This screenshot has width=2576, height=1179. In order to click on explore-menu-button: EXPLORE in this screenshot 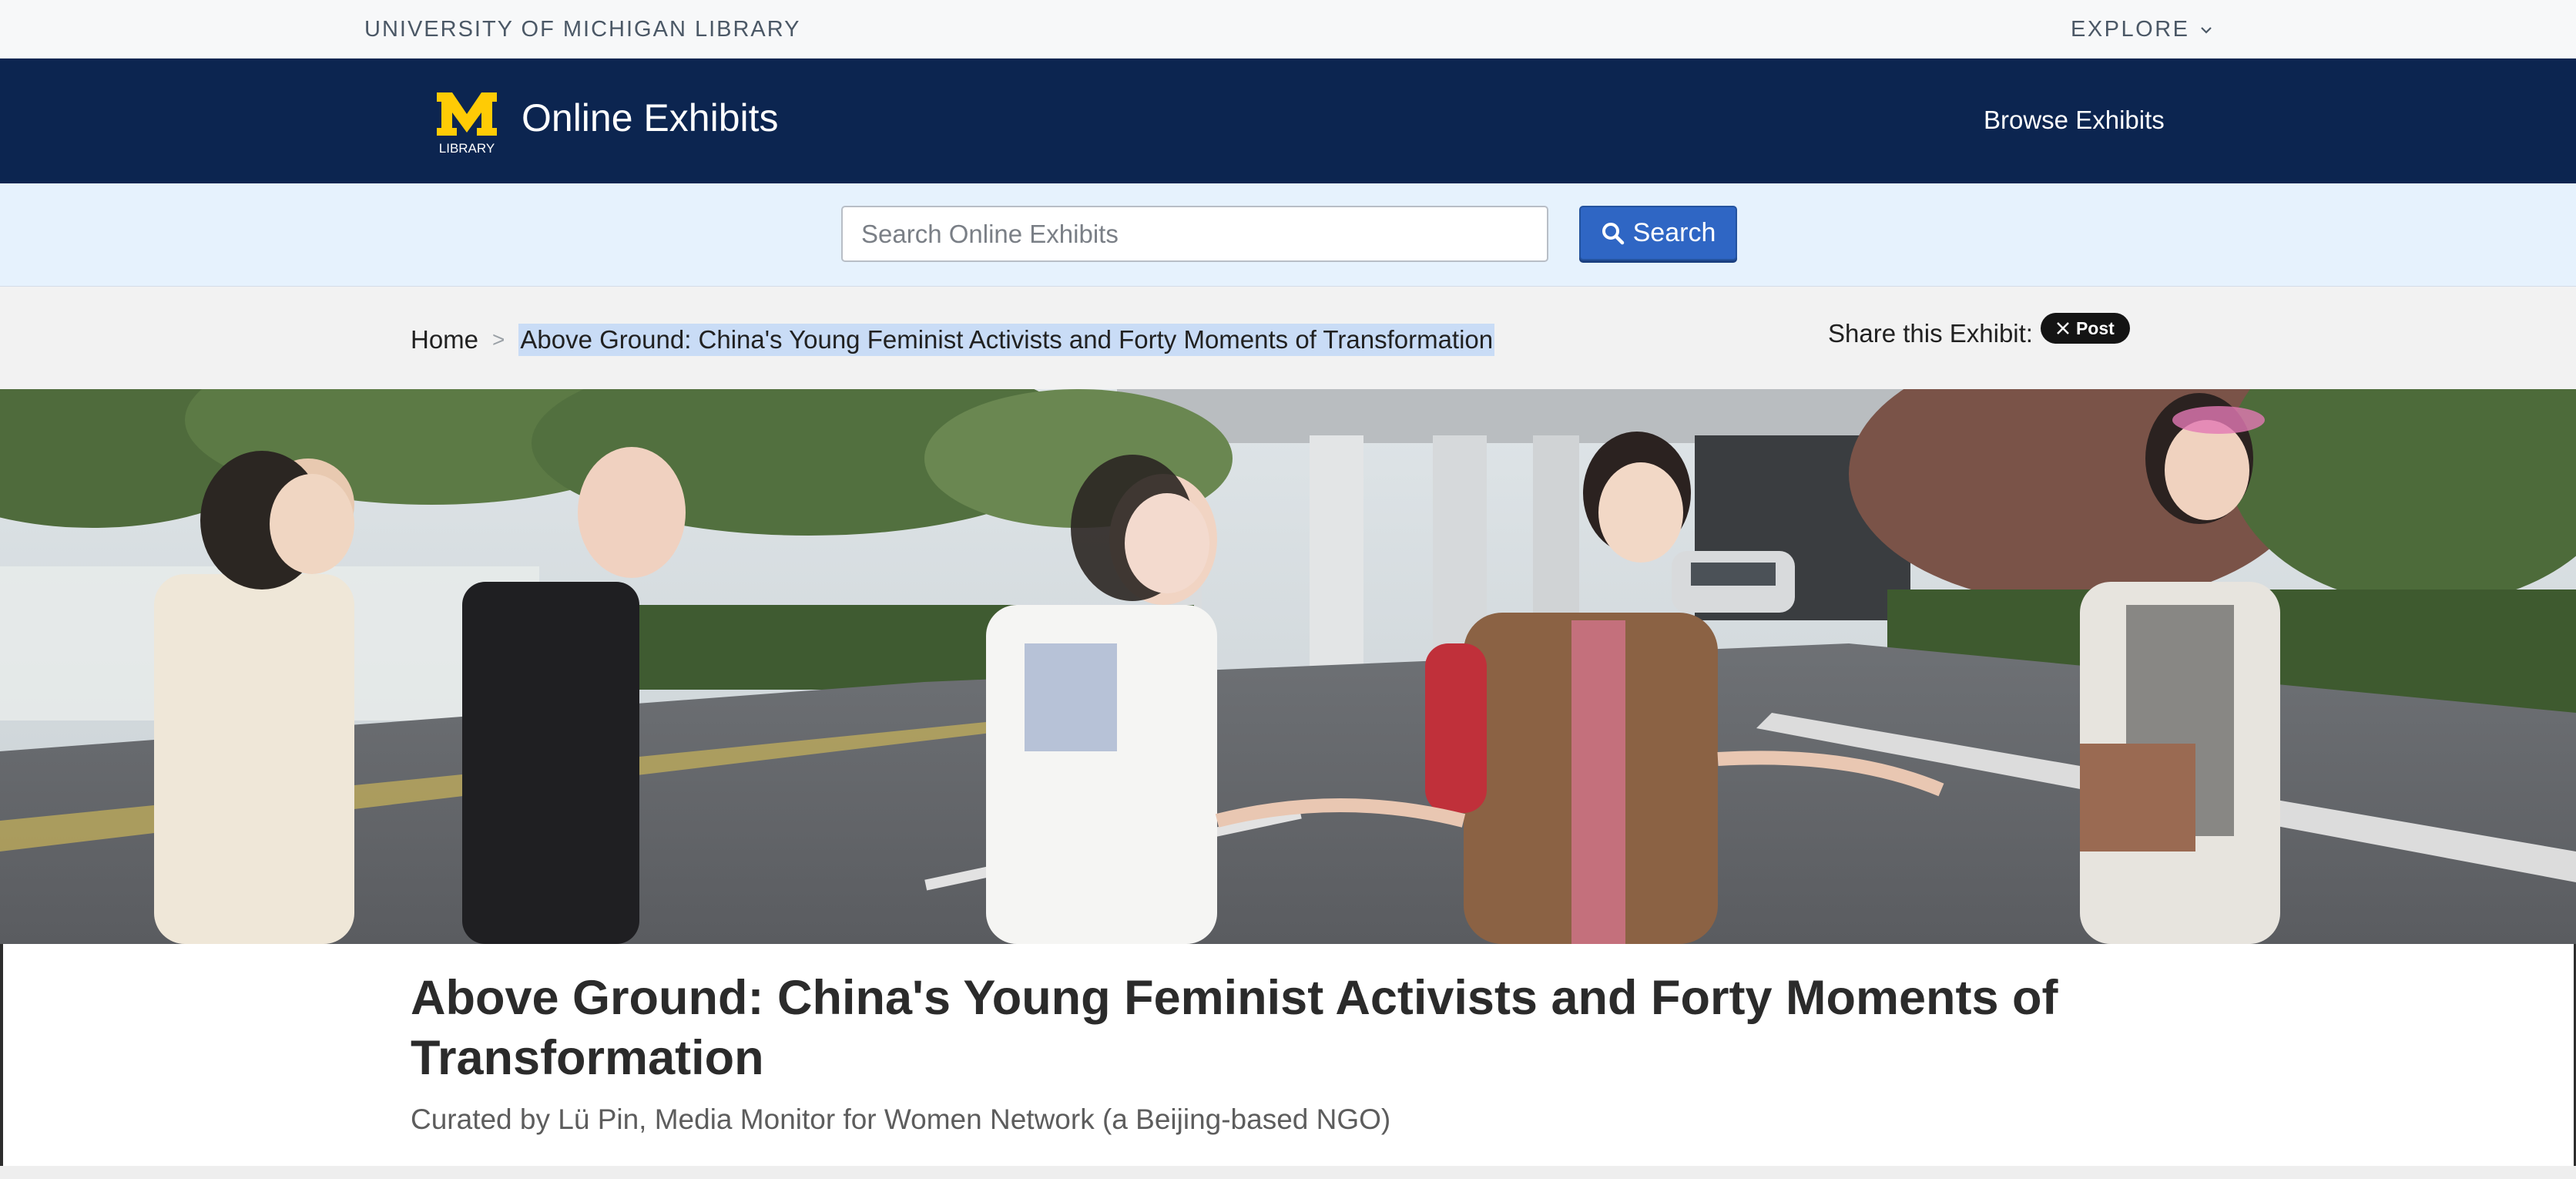, I will do `click(2142, 30)`.